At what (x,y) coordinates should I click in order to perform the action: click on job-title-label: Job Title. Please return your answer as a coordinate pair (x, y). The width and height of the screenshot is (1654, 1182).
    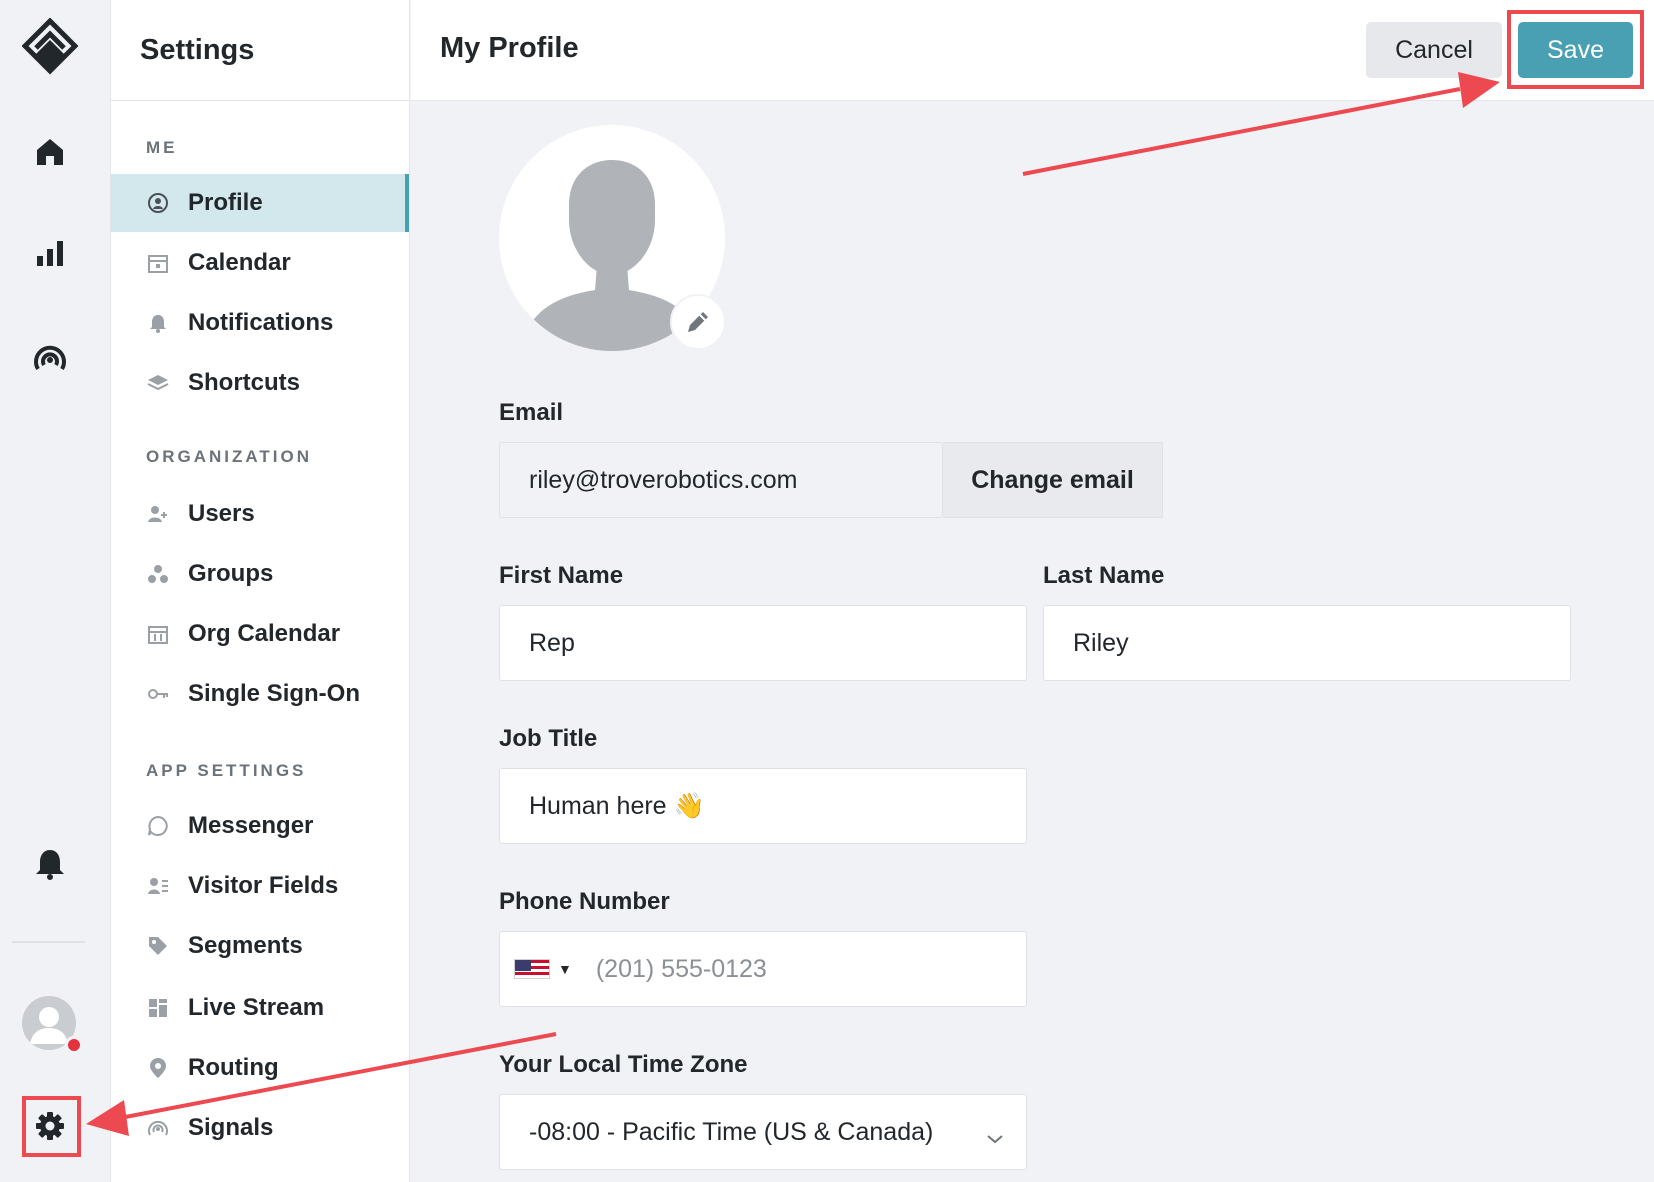
    Looking at the image, I should click on (548, 738).